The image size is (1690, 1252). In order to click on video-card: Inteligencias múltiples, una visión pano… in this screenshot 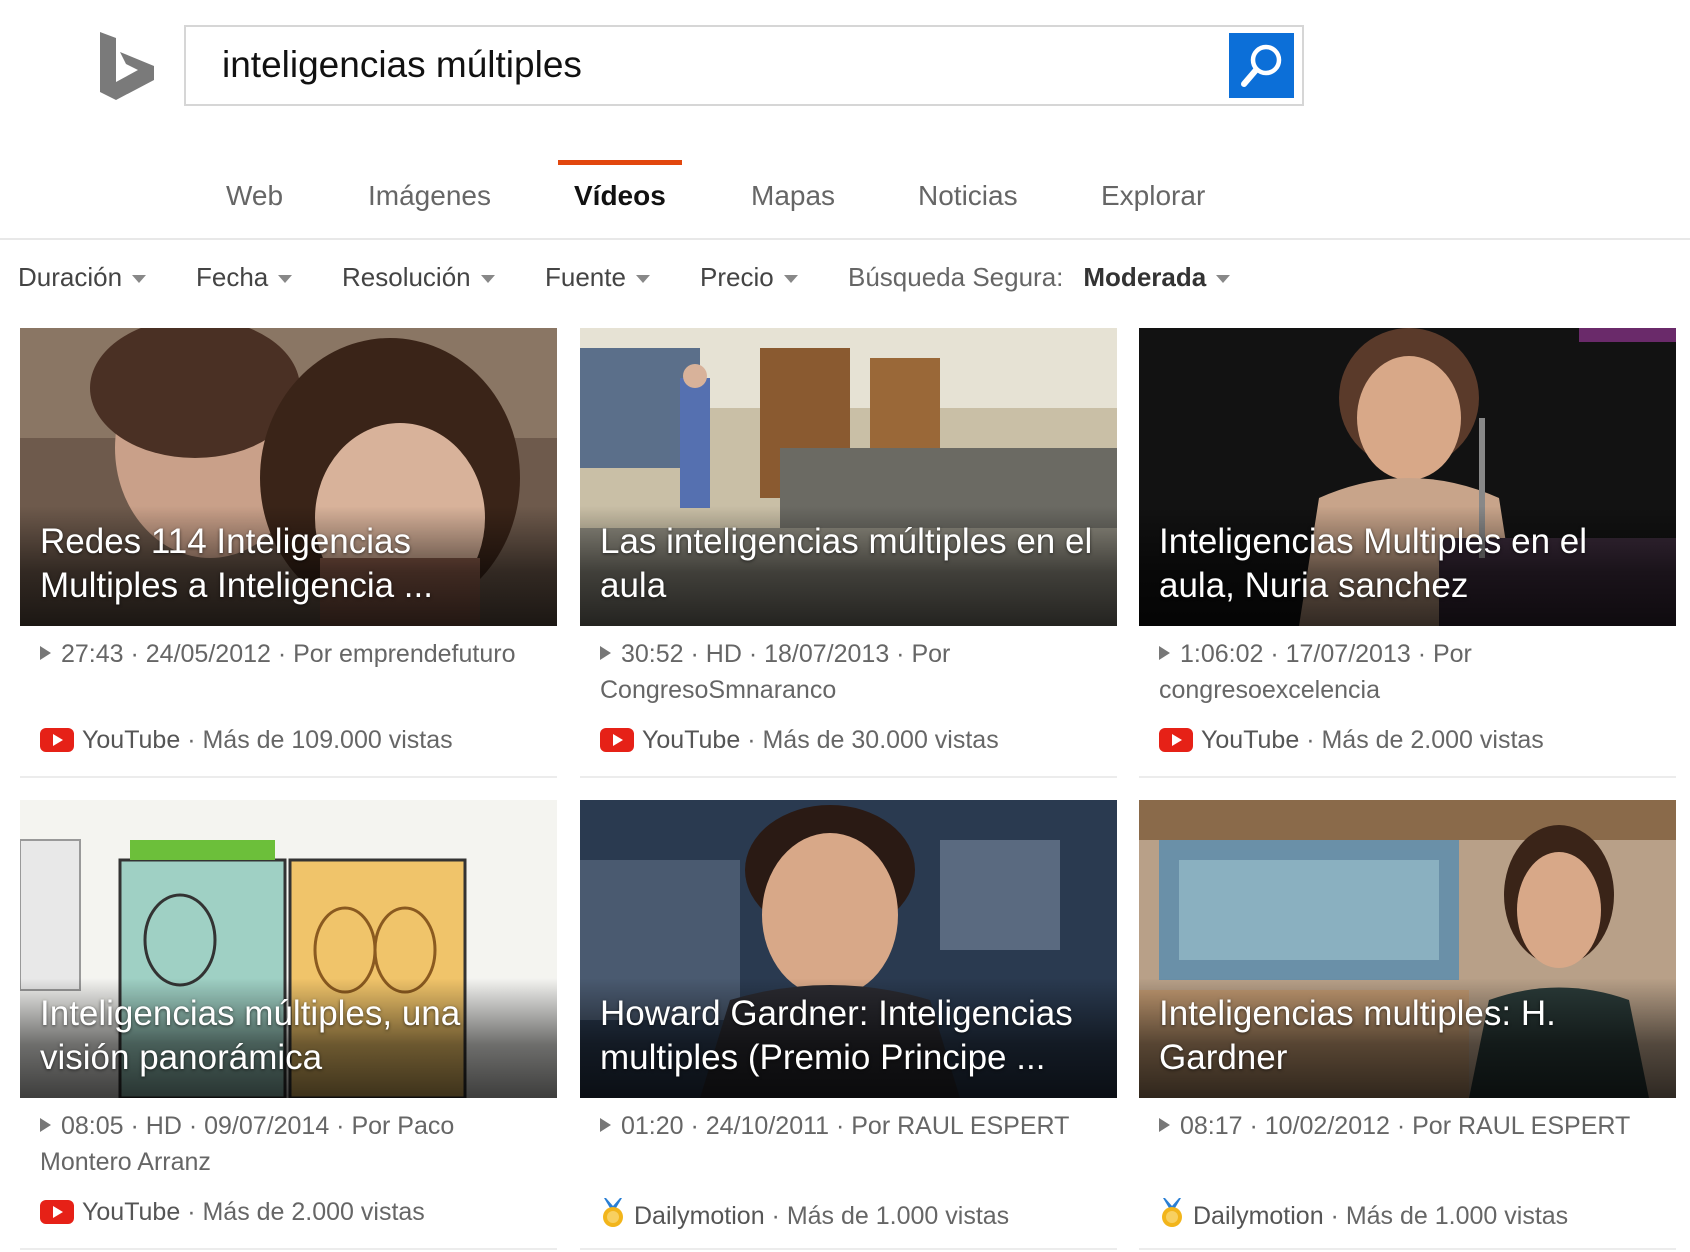, I will do `click(288, 1025)`.